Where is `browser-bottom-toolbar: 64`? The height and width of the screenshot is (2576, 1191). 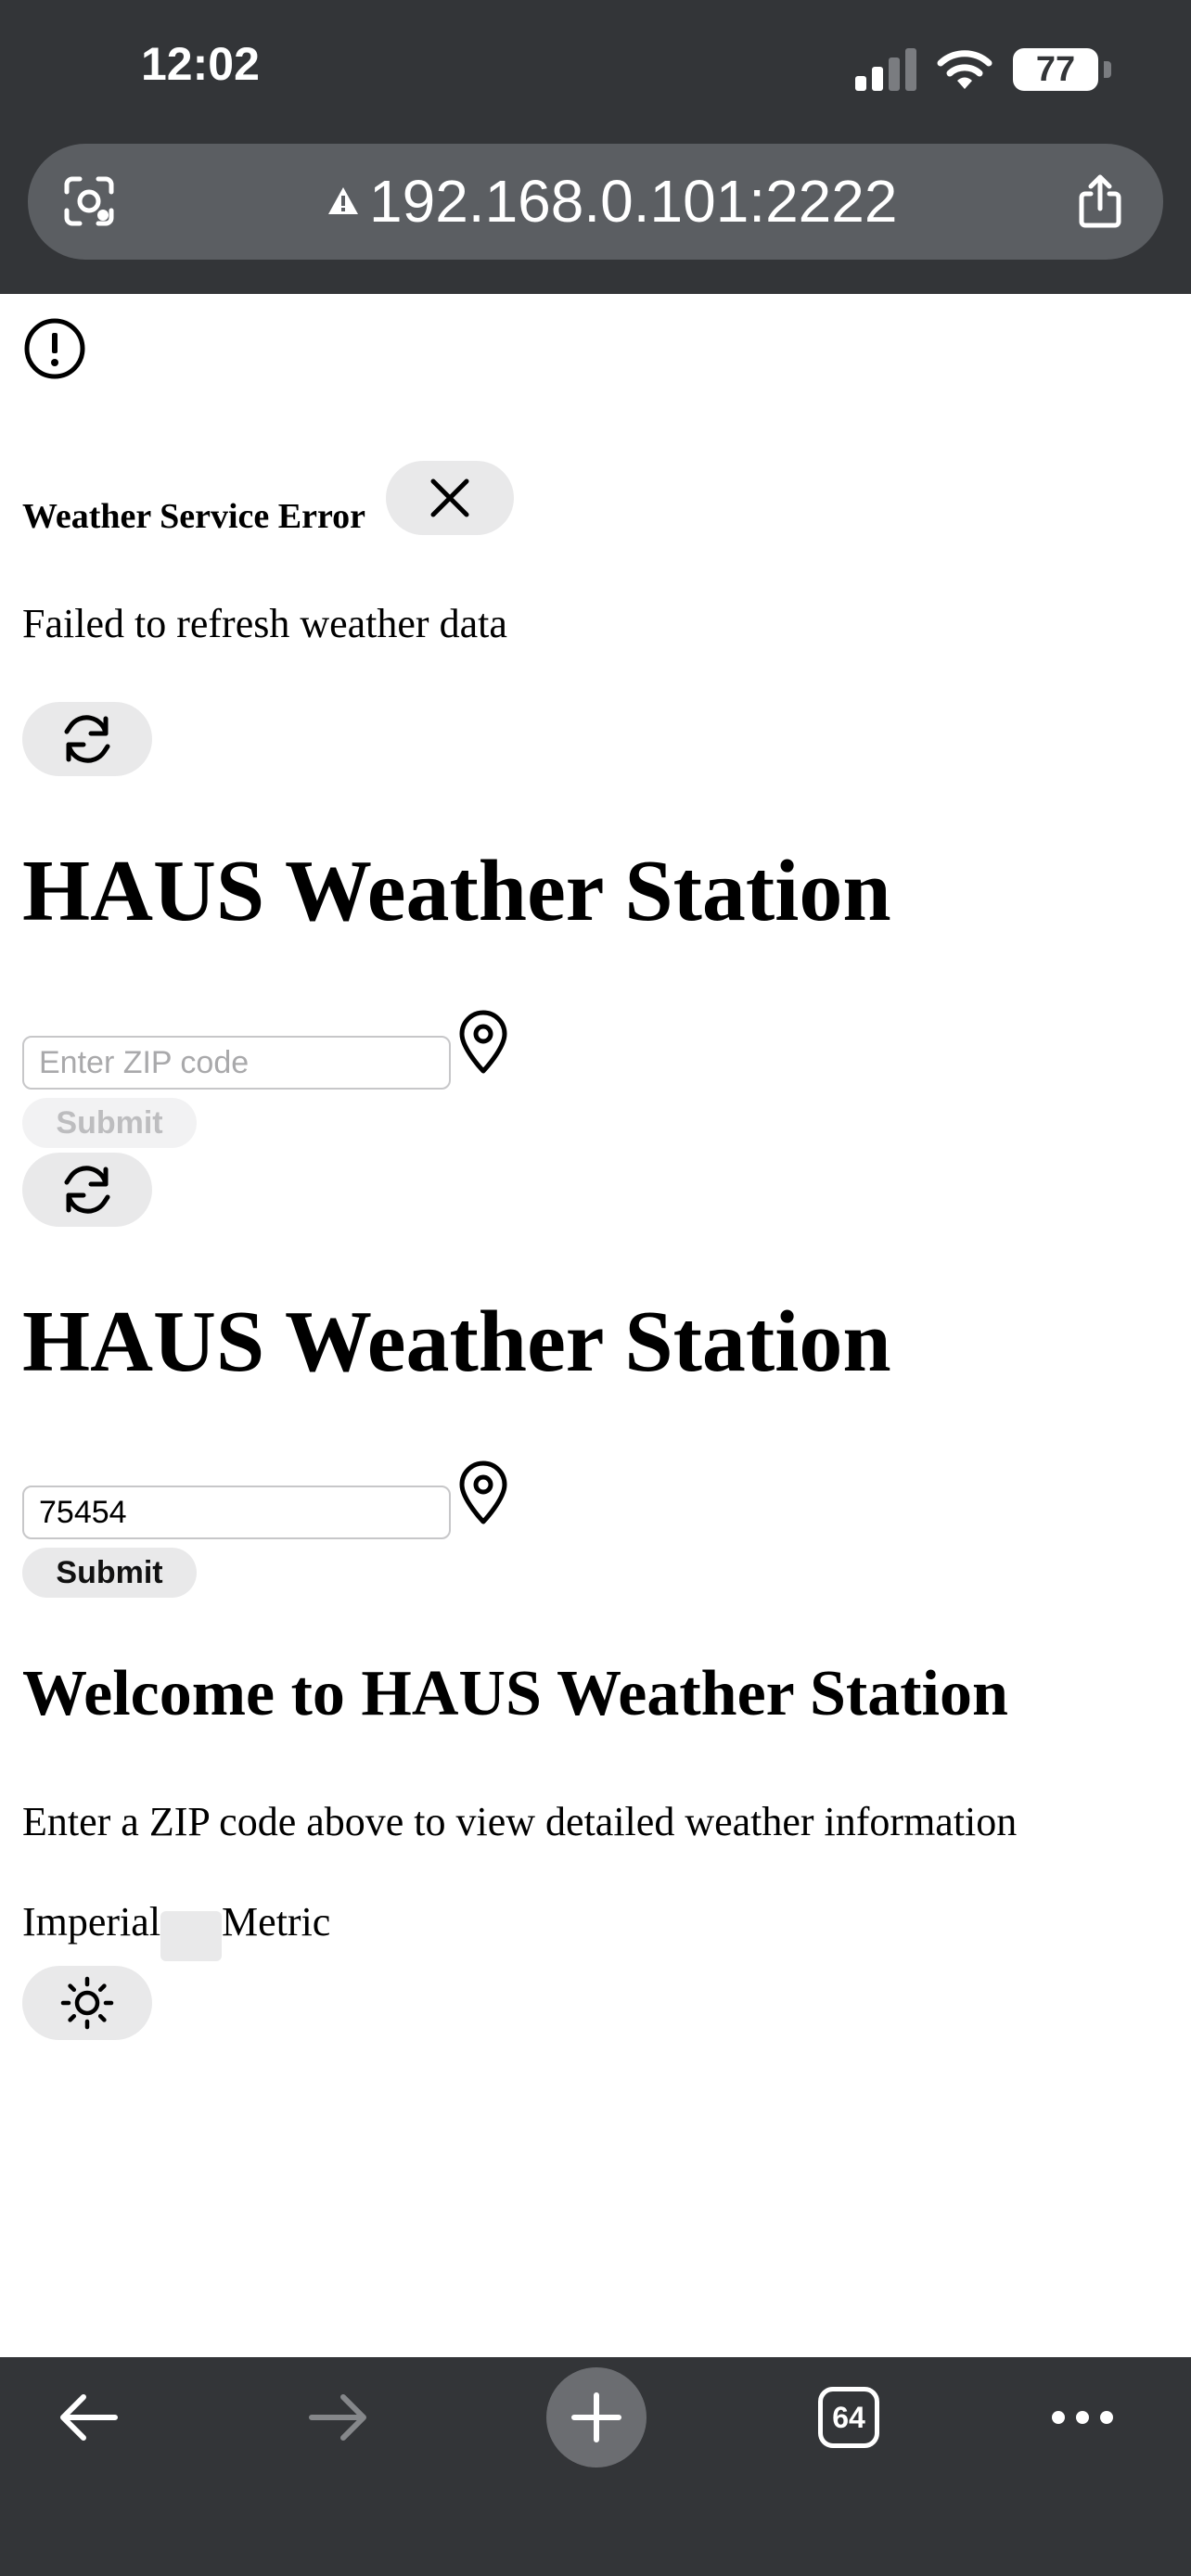
browser-bottom-toolbar: 64 is located at coordinates (595, 2466).